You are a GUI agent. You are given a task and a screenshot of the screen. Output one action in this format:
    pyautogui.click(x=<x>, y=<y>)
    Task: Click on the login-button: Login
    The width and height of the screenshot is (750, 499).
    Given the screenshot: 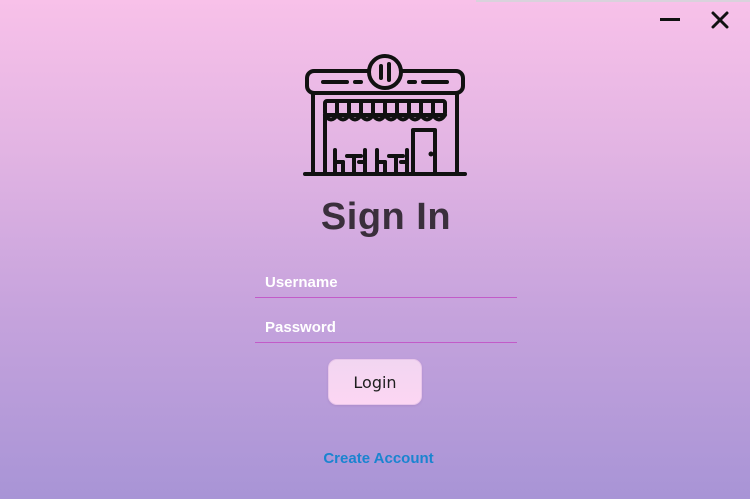 What is the action you would take?
    pyautogui.click(x=375, y=382)
    